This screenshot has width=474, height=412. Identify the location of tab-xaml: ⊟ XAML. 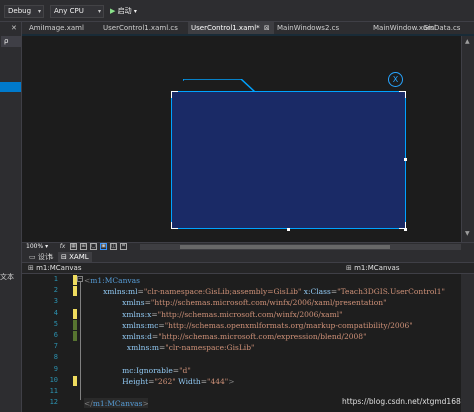
(75, 257).